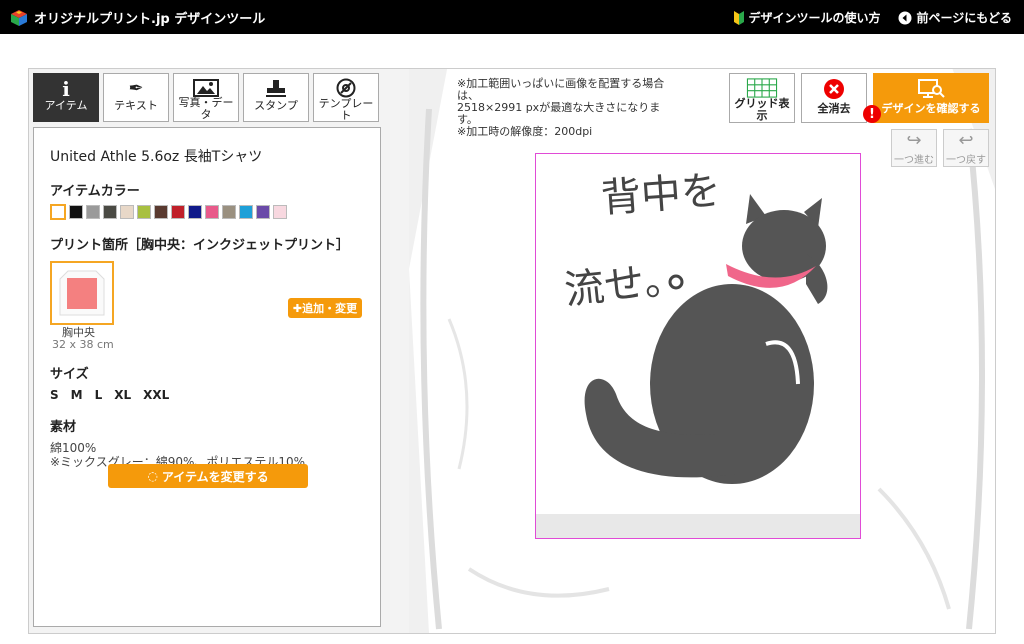 Image resolution: width=1024 pixels, height=644 pixels. I want to click on notice-line-3: ※加工時の解像度：200dpi, so click(525, 131).